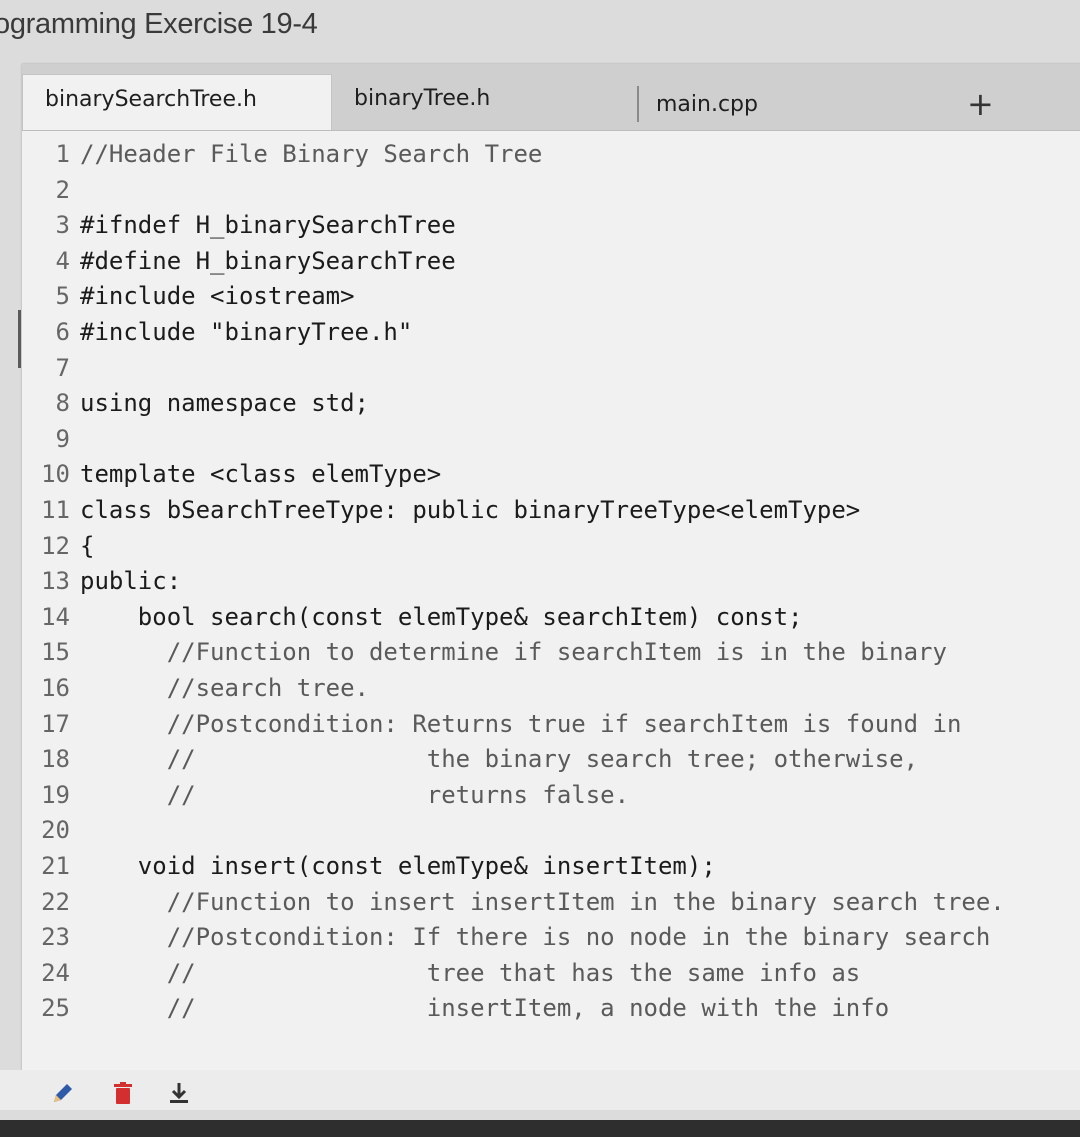 The image size is (1080, 1137). What do you see at coordinates (62, 154) in the screenshot?
I see `line-number: 1` at bounding box center [62, 154].